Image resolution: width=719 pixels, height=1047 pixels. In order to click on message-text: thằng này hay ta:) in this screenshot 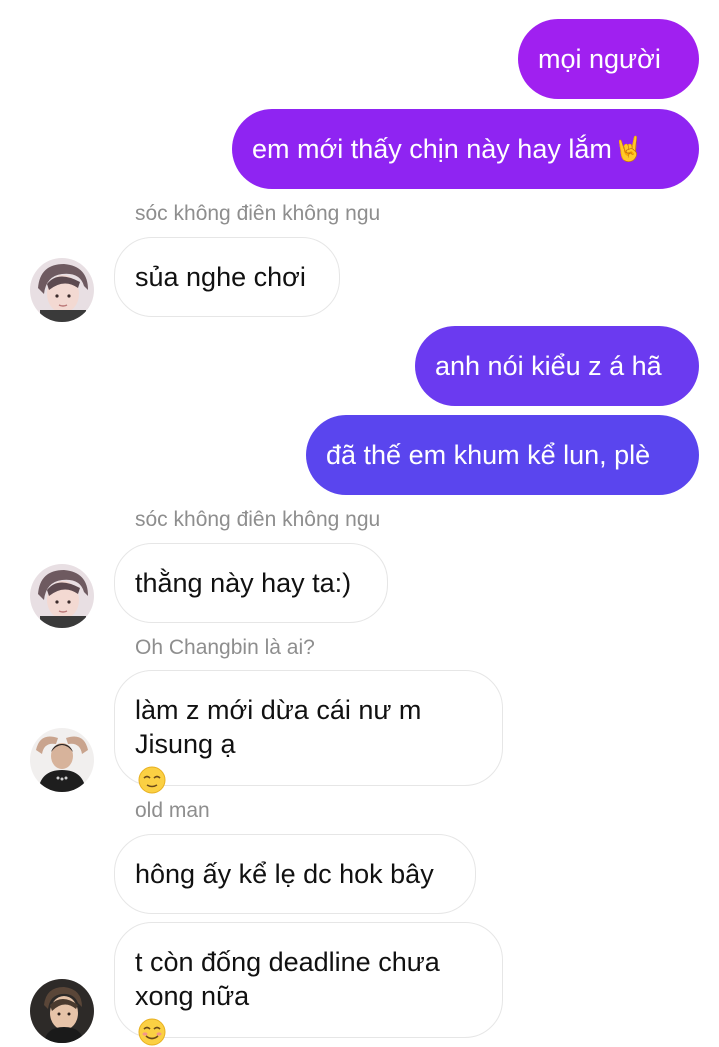, I will do `click(243, 583)`.